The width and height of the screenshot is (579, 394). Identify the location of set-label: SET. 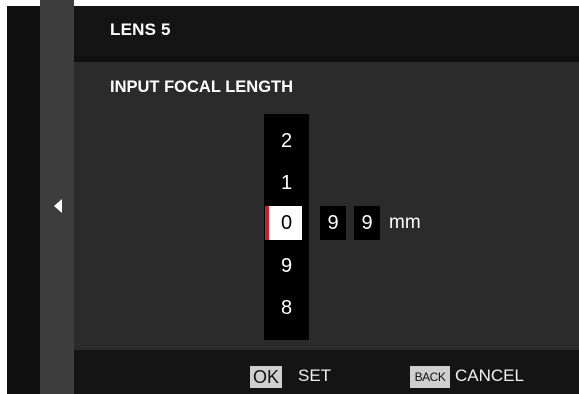
(314, 376).